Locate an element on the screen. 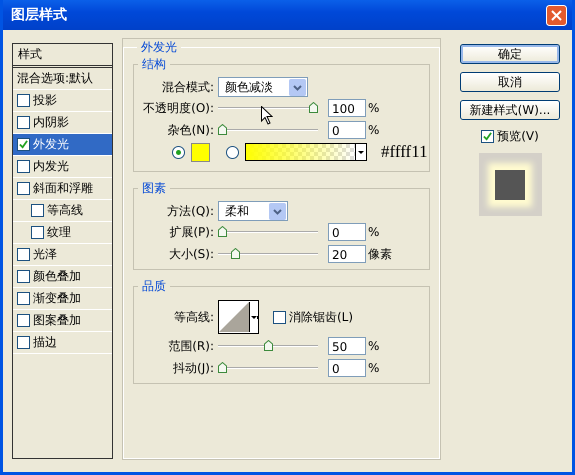  style-label: 内发光 is located at coordinates (51, 166).